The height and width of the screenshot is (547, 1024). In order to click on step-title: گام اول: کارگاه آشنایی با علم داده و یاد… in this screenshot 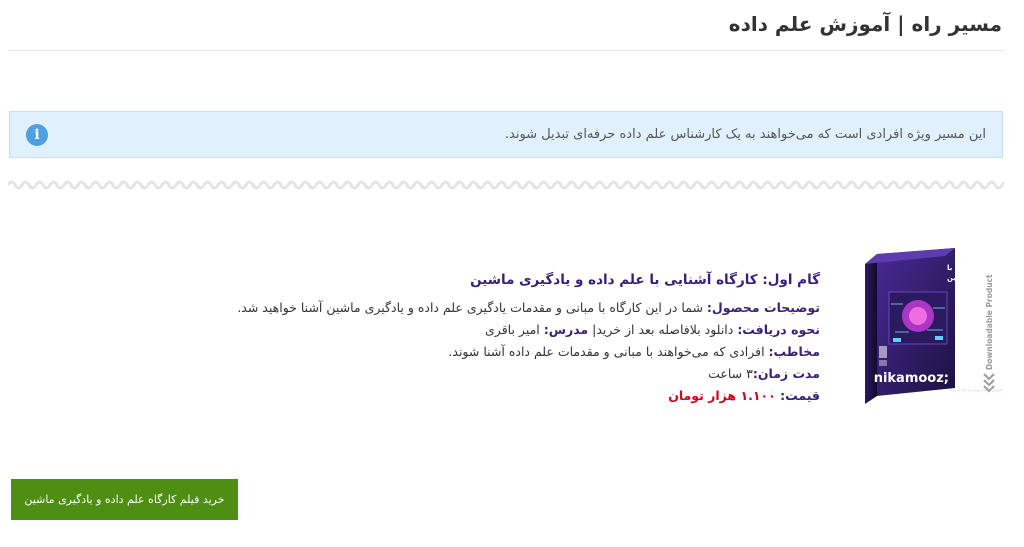, I will do `click(645, 280)`.